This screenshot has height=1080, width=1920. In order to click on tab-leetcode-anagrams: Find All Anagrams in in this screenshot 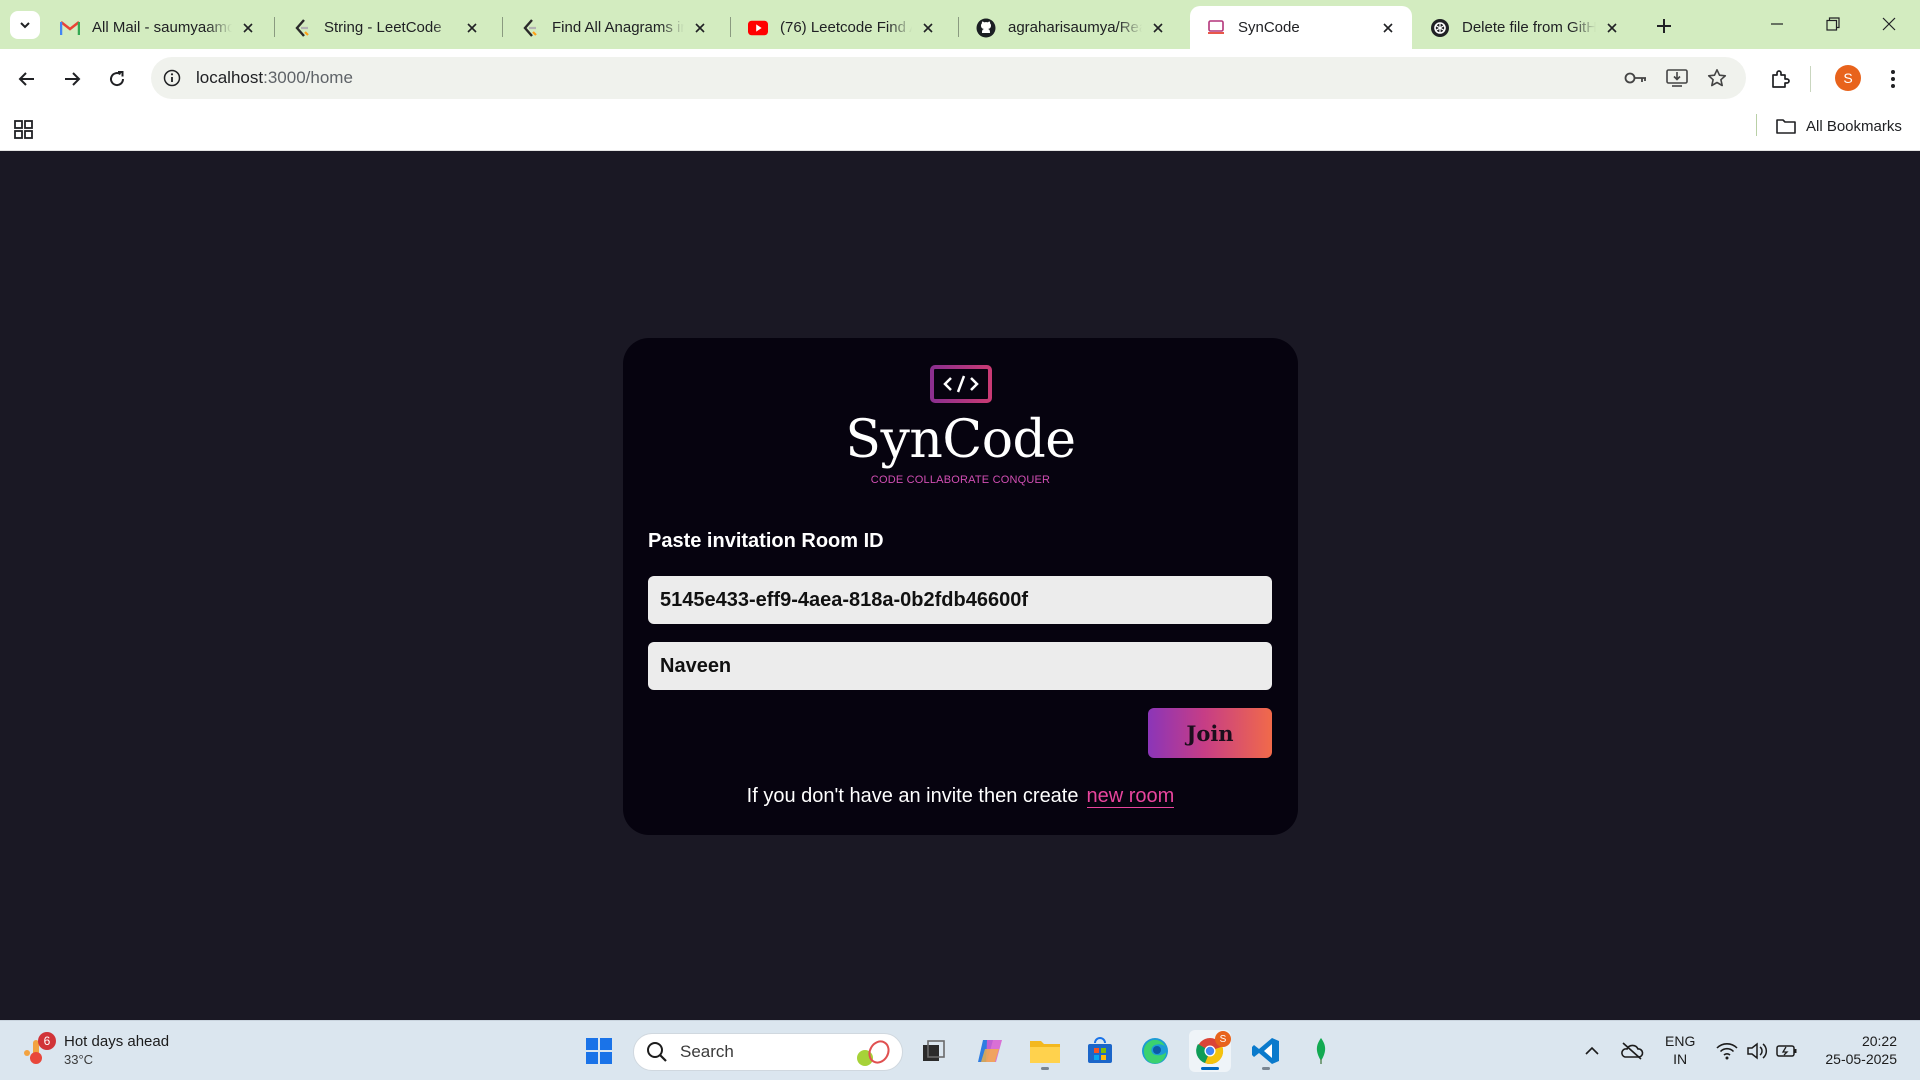, I will do `click(614, 27)`.